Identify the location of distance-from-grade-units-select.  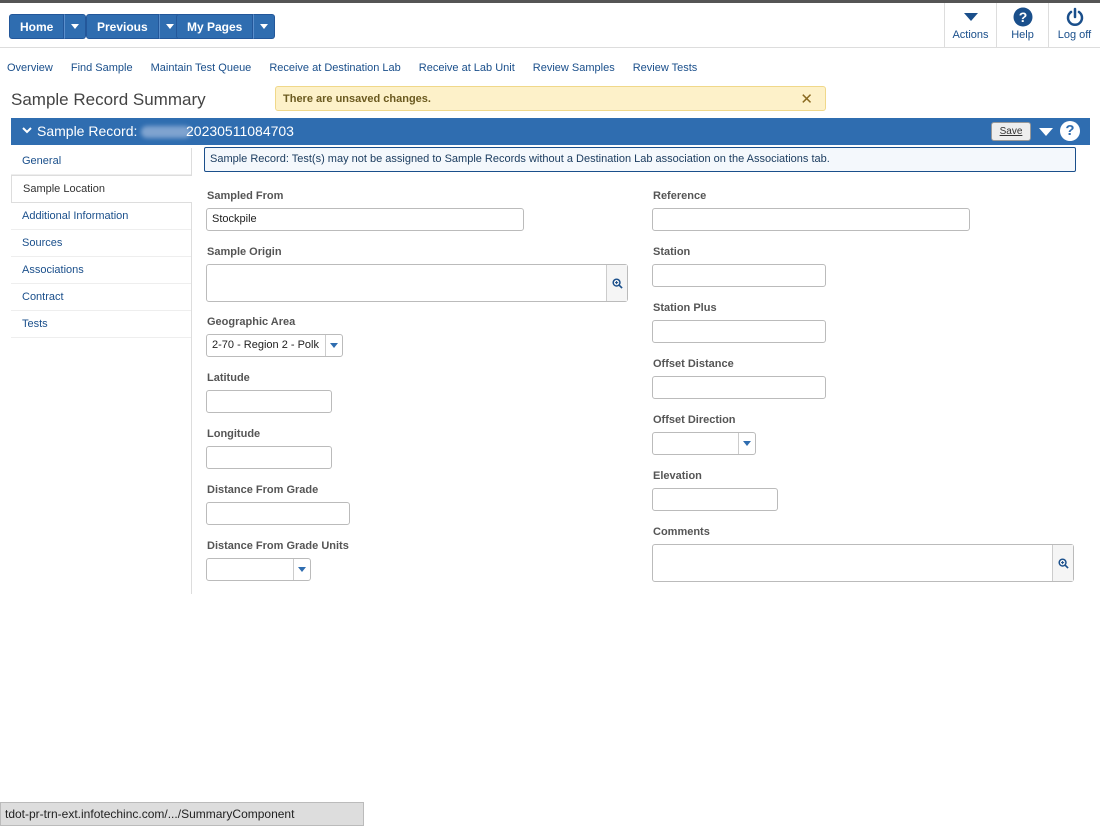
(258, 569).